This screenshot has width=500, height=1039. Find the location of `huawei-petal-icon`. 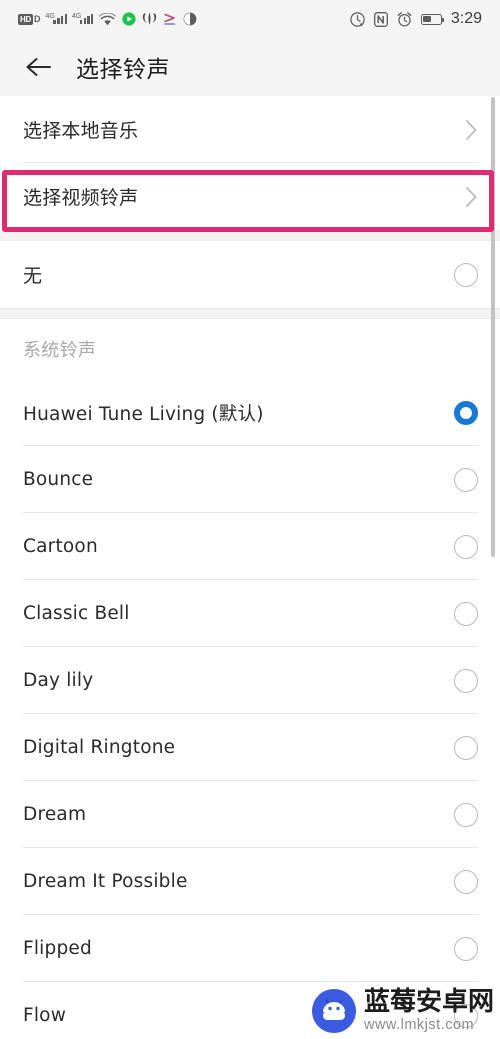

huawei-petal-icon is located at coordinates (149, 19).